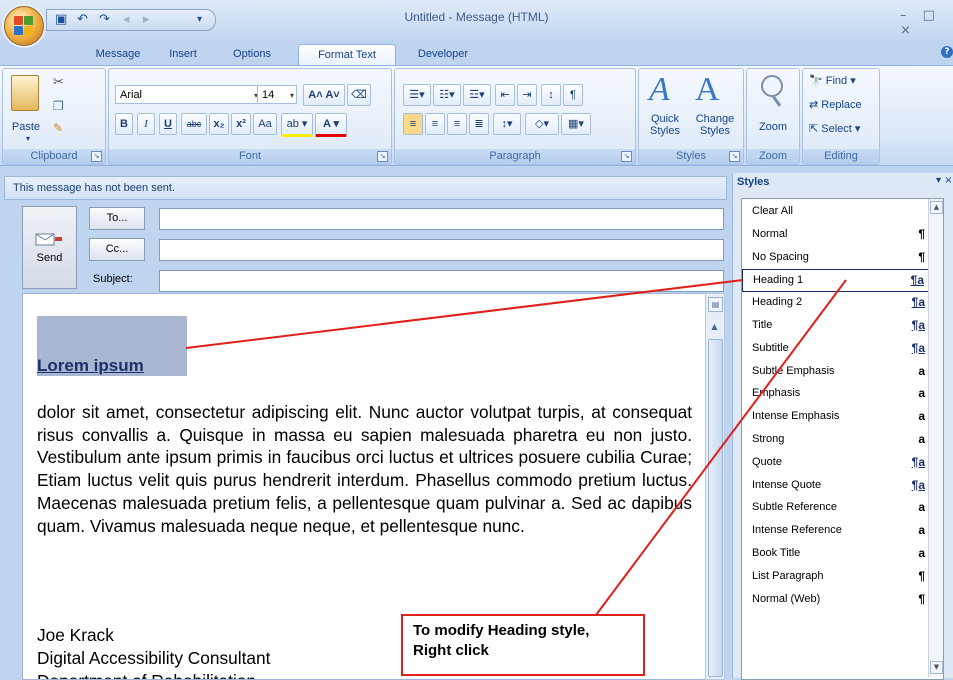  I want to click on style-item-quote: Quote ¶a, so click(835, 463).